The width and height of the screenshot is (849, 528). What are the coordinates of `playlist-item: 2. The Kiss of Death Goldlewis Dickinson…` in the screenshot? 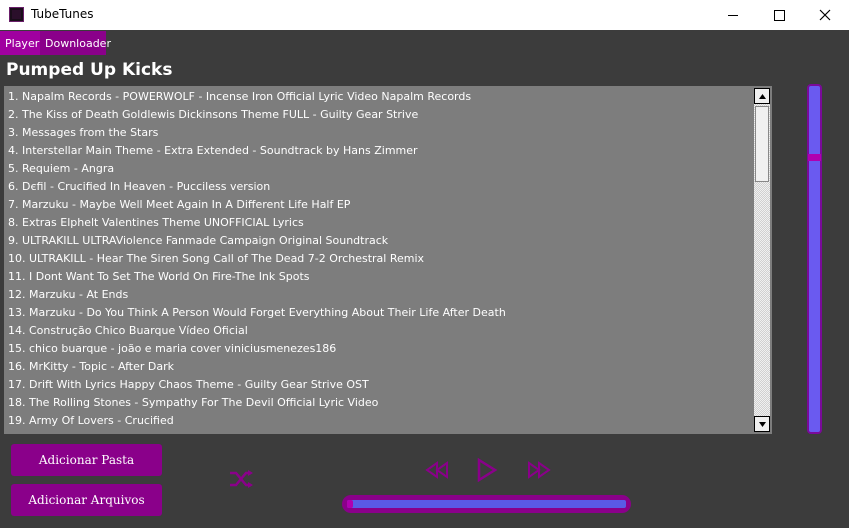 It's located at (213, 115).